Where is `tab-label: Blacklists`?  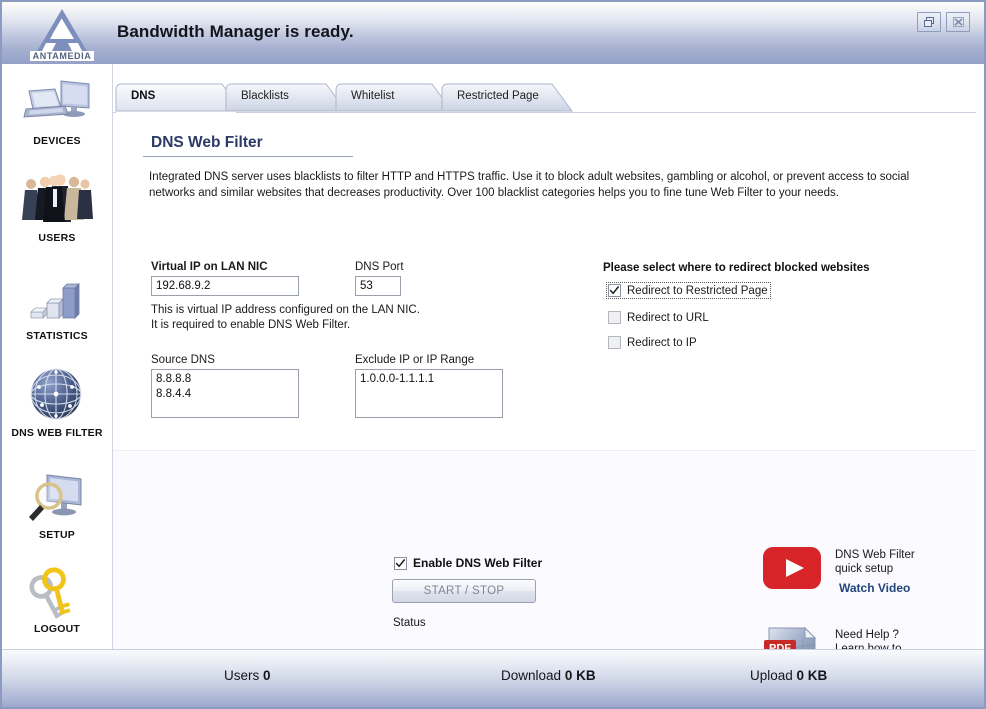 tab-label: Blacklists is located at coordinates (265, 96).